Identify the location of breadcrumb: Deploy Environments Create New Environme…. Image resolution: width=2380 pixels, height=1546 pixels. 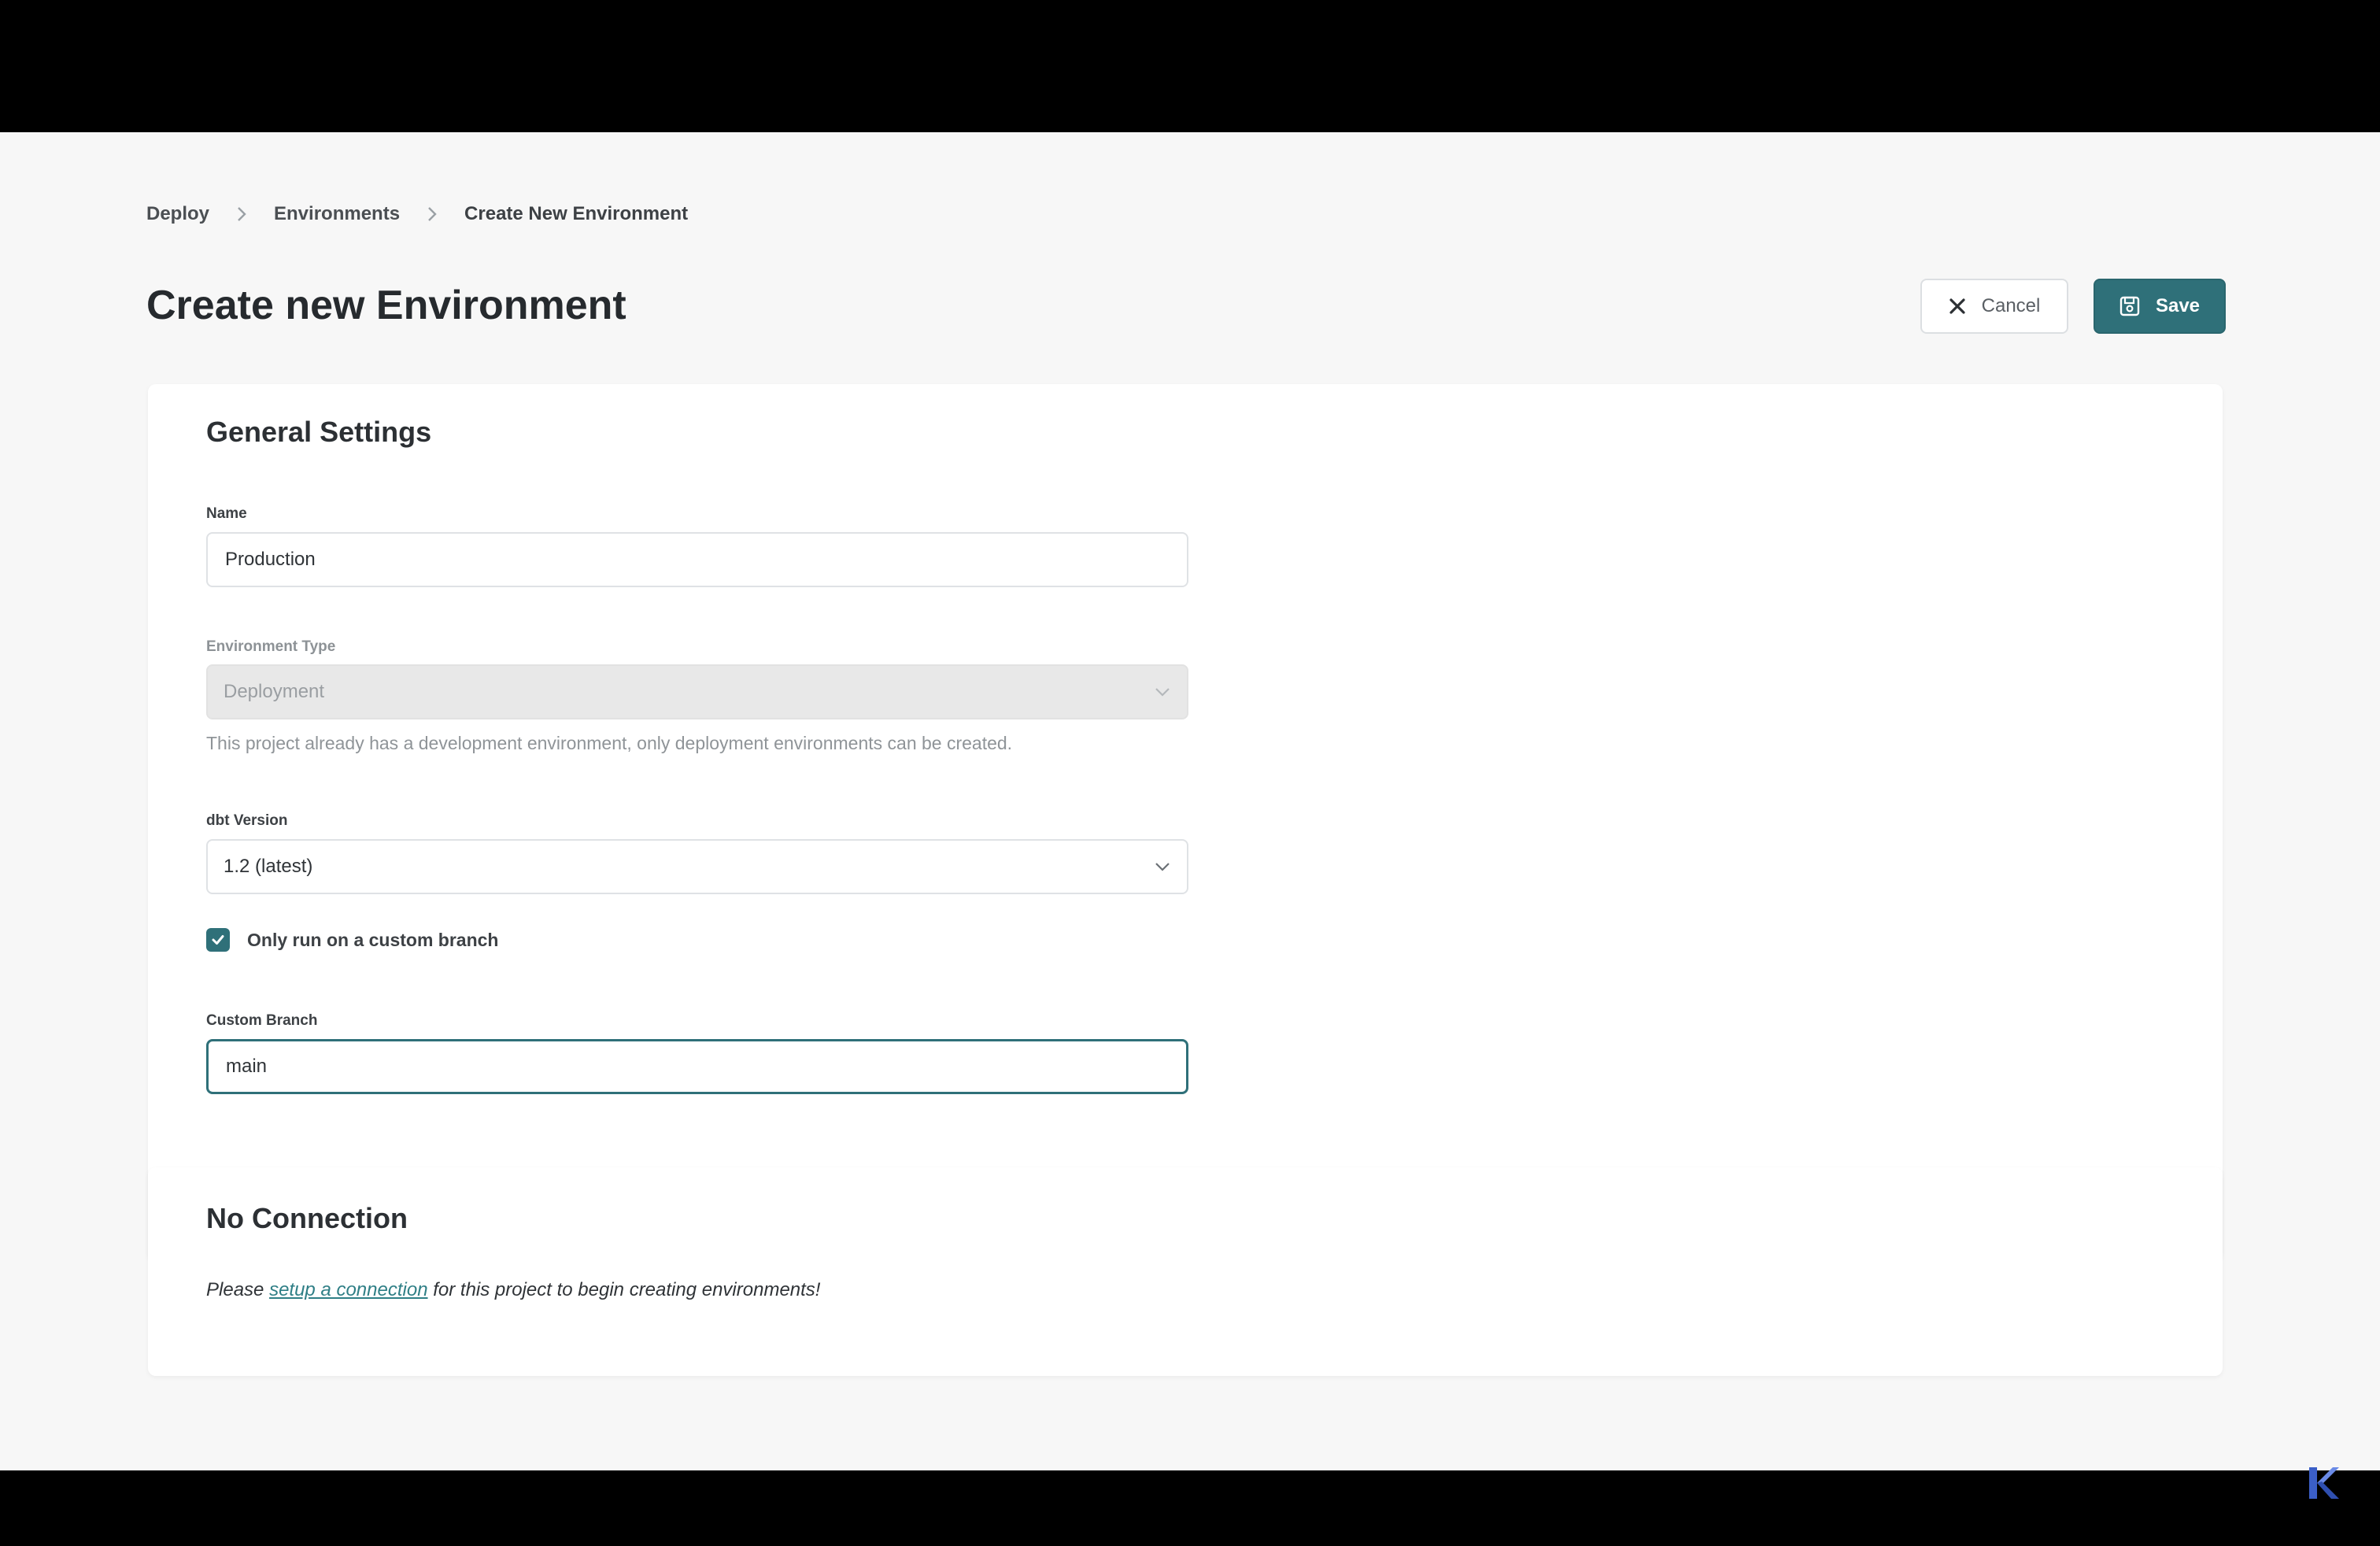
(417, 214).